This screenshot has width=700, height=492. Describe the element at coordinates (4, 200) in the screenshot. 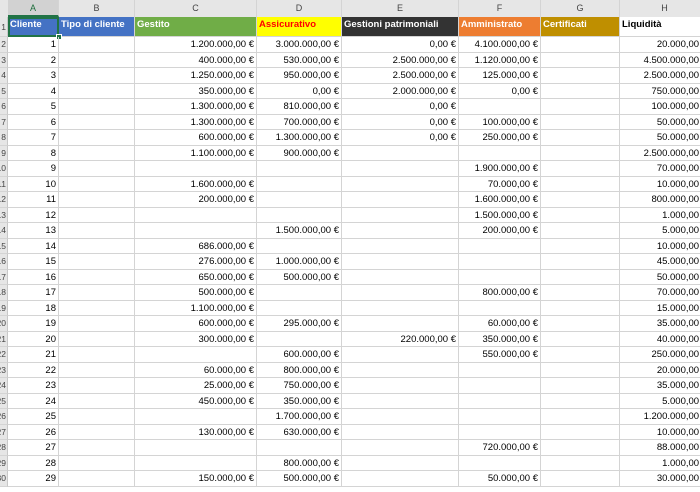

I see `row-header: 12` at that location.